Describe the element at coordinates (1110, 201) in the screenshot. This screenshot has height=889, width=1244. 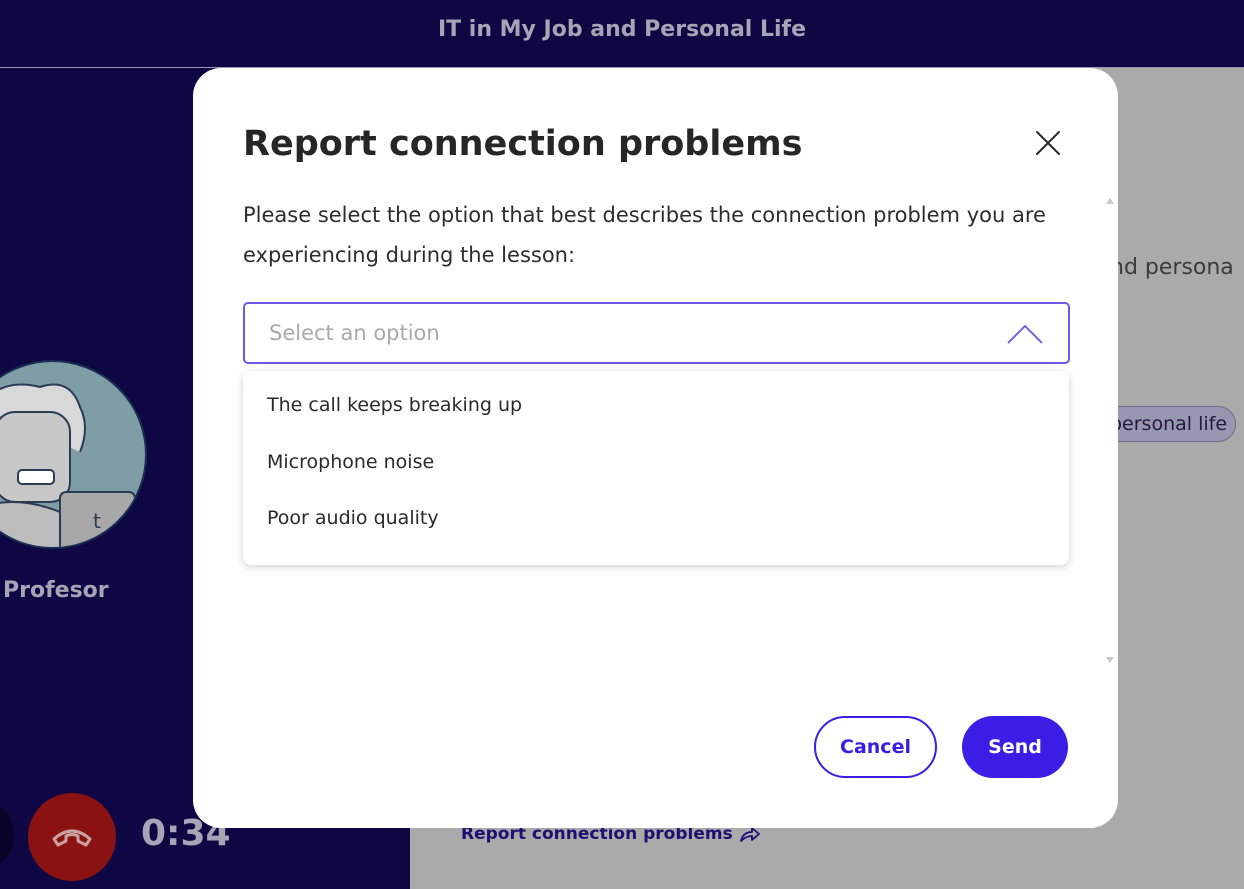
I see `scroll-up-arrow` at that location.